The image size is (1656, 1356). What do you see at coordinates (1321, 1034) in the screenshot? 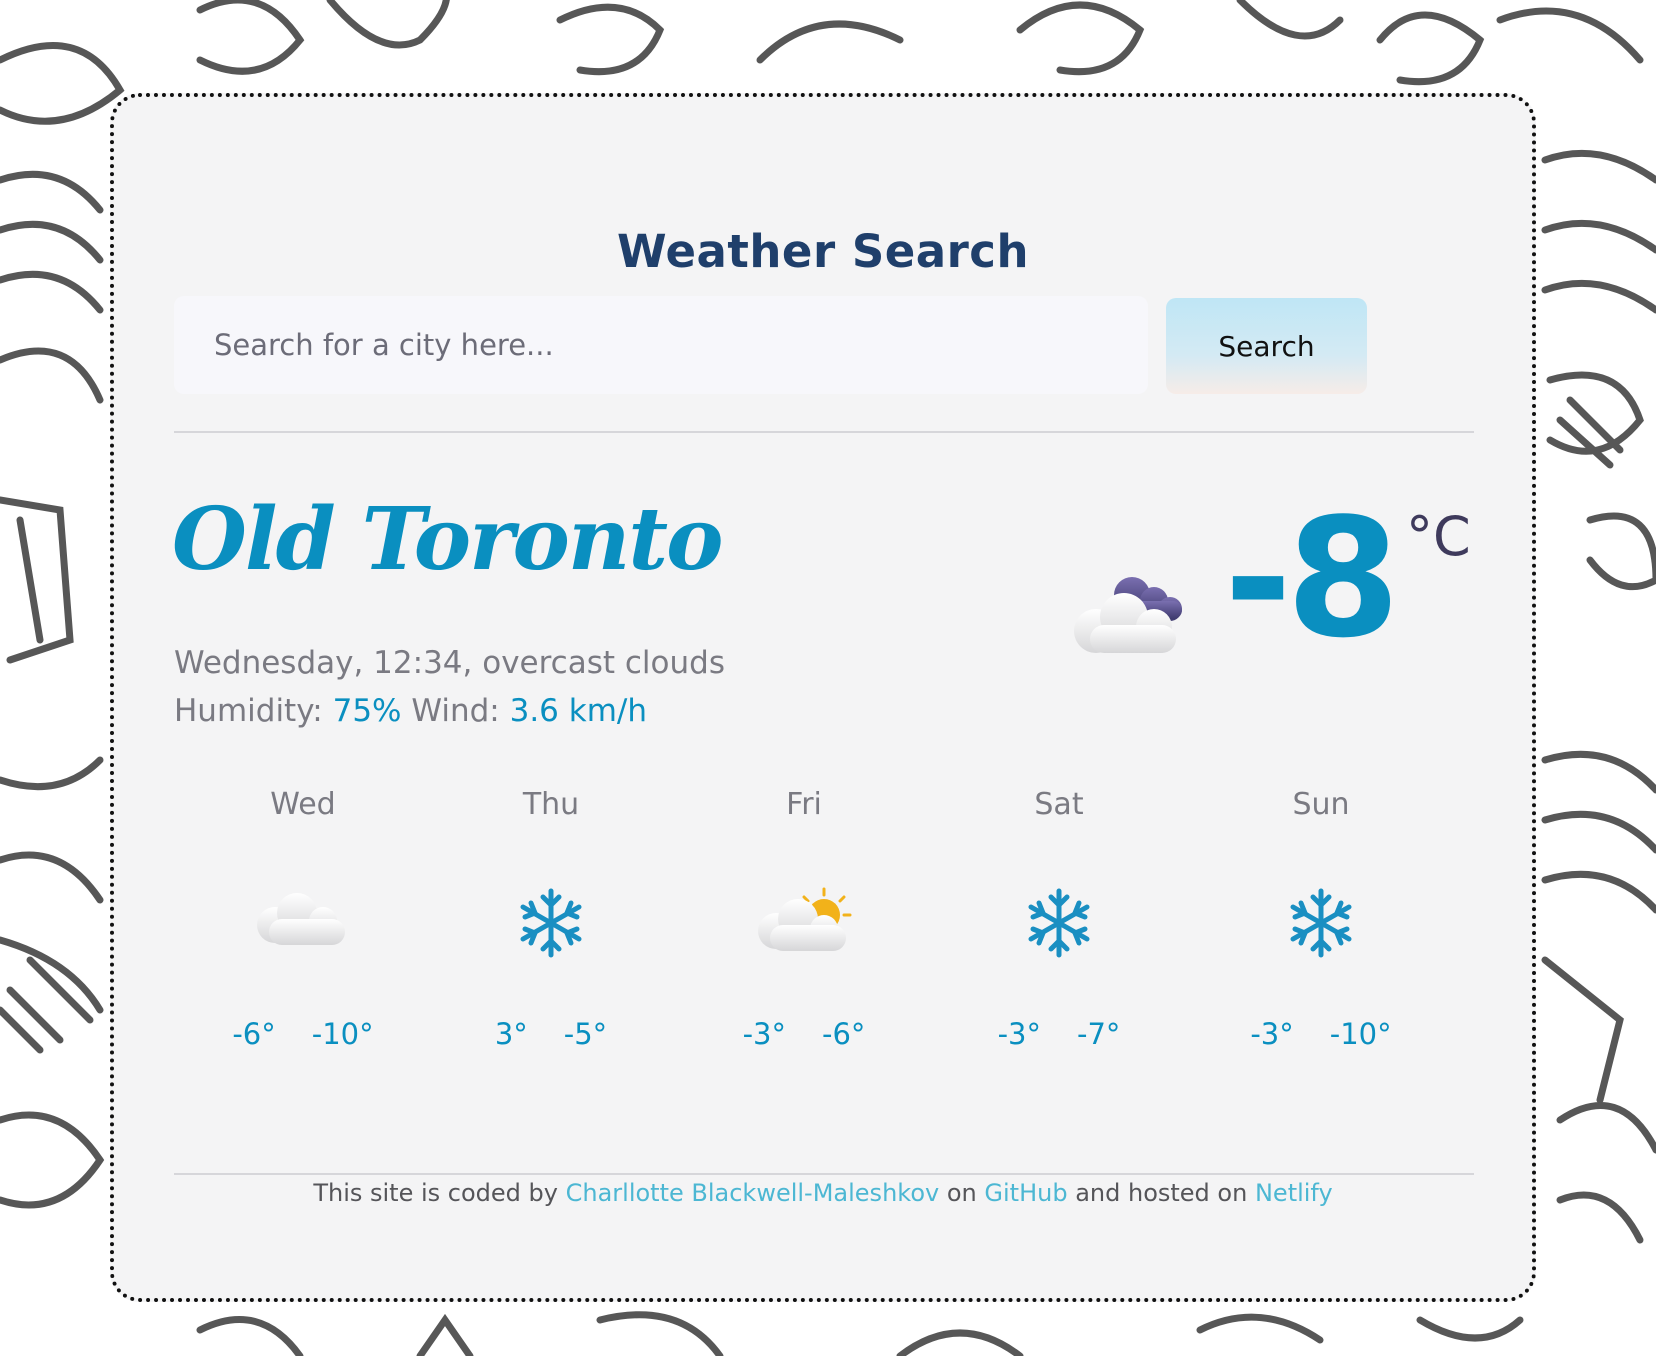
I see `forecast-temps: -3° -10°` at bounding box center [1321, 1034].